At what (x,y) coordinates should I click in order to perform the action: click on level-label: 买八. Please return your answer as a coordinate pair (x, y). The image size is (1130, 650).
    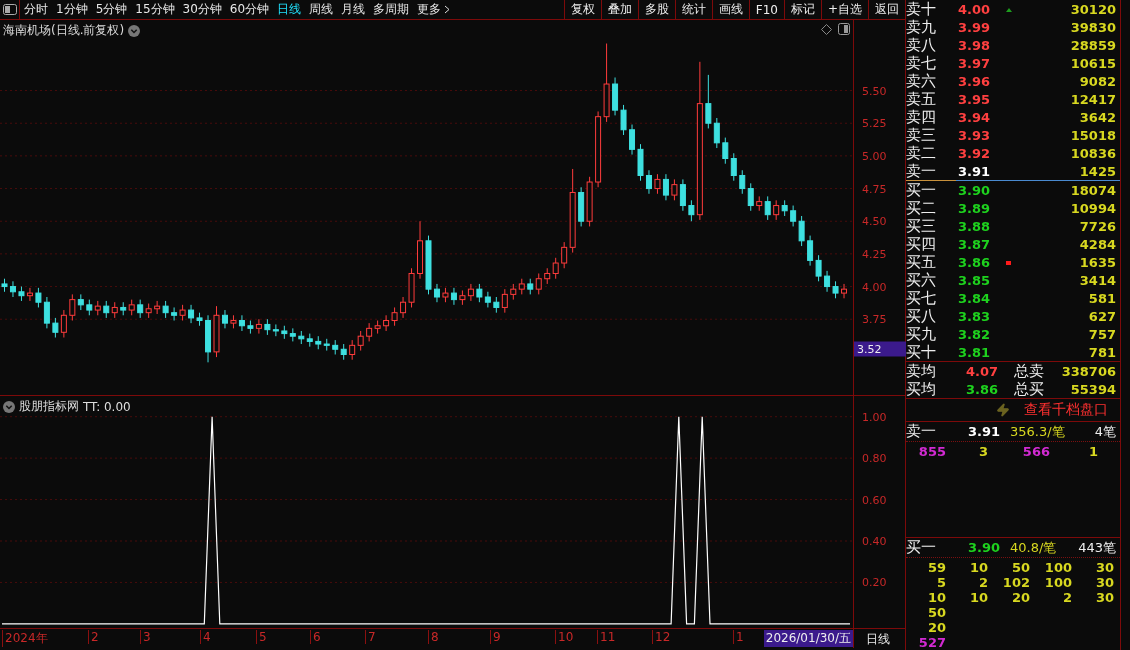
    Looking at the image, I should click on (921, 316).